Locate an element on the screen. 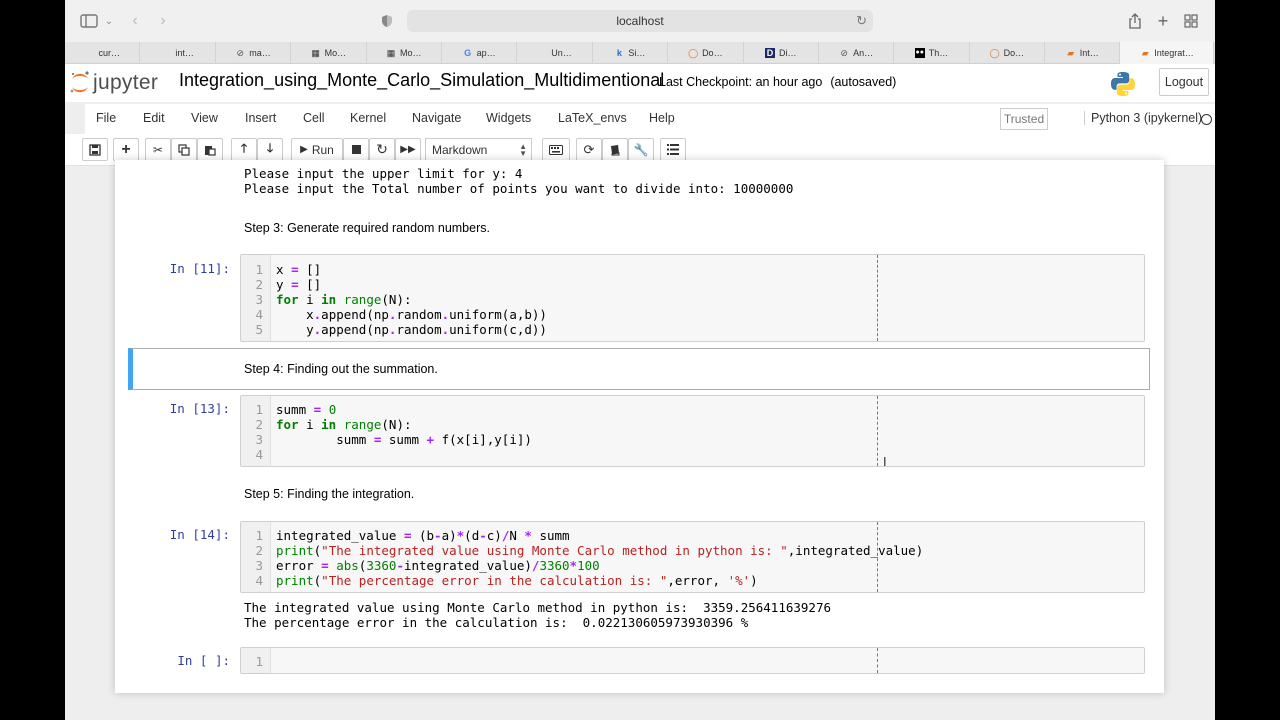 This screenshot has width=1280, height=720. save-button is located at coordinates (95, 149).